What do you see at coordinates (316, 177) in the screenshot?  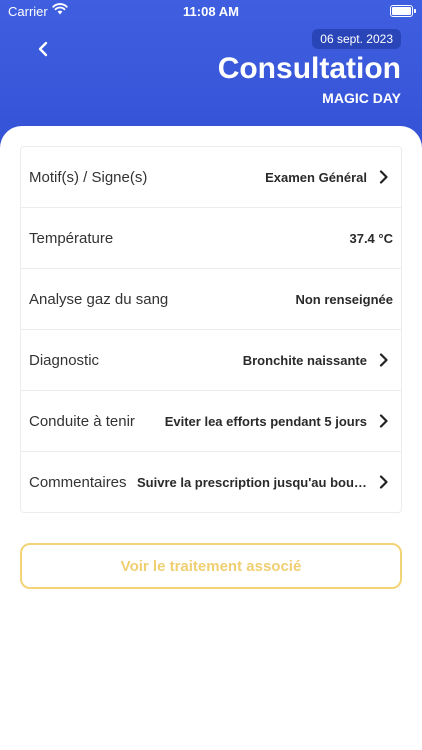 I see `row-value: Examen Général` at bounding box center [316, 177].